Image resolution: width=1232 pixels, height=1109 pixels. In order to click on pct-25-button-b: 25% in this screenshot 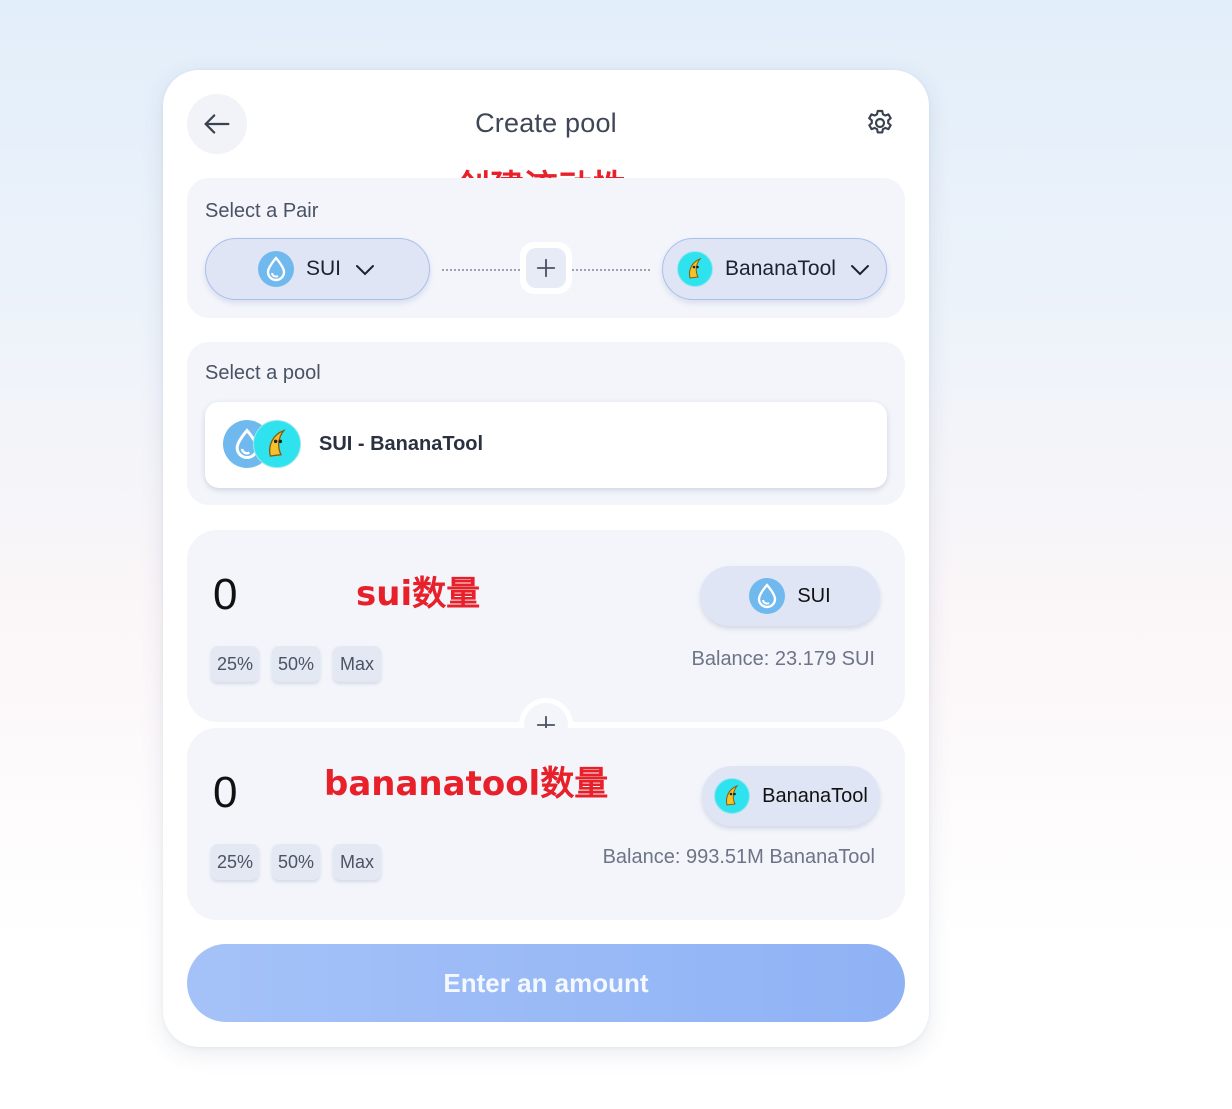, I will do `click(235, 862)`.